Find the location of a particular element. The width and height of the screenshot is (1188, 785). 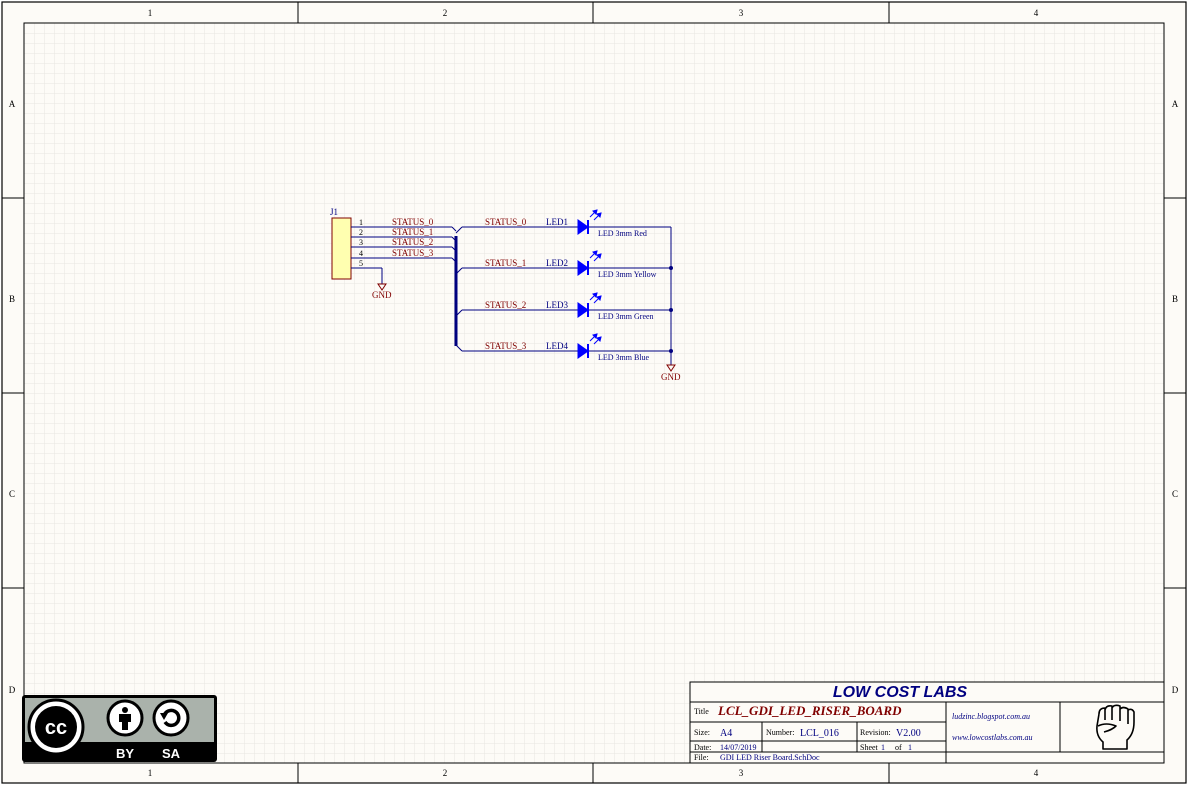

pin-number-1: 1 is located at coordinates (361, 222).